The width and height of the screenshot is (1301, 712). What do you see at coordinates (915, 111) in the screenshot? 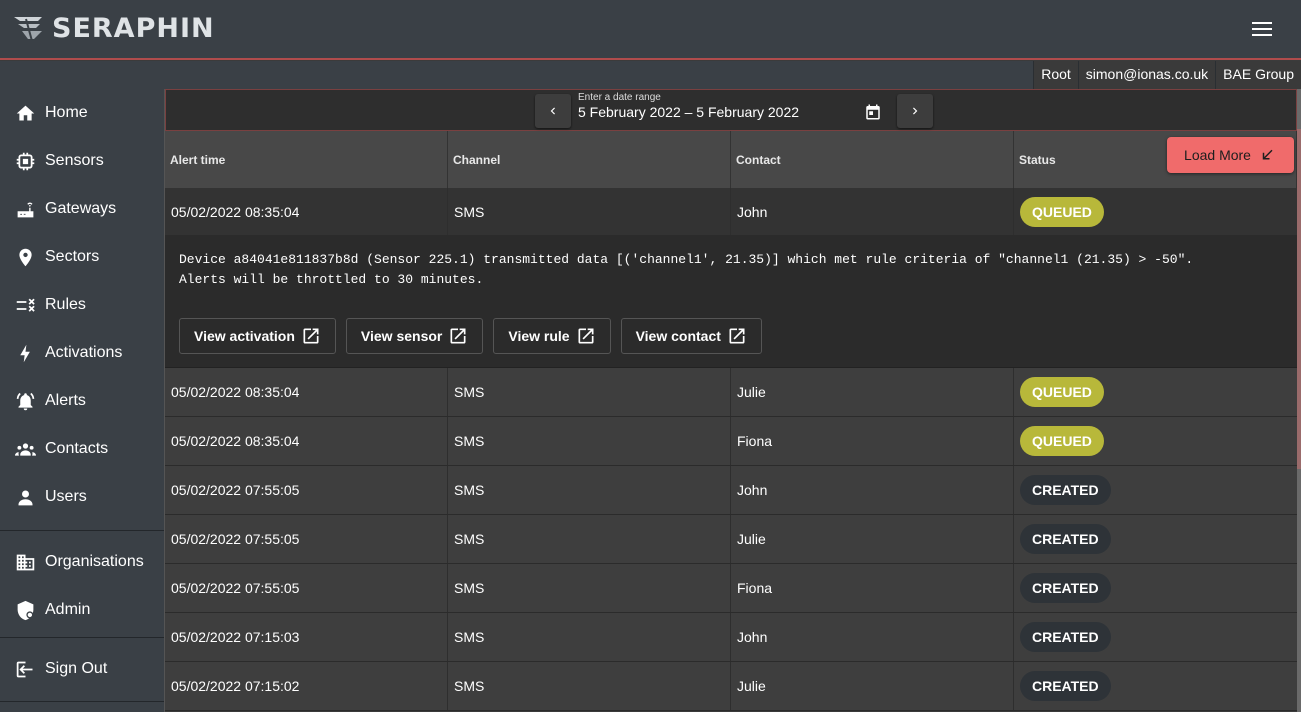
I see `next-date-button` at bounding box center [915, 111].